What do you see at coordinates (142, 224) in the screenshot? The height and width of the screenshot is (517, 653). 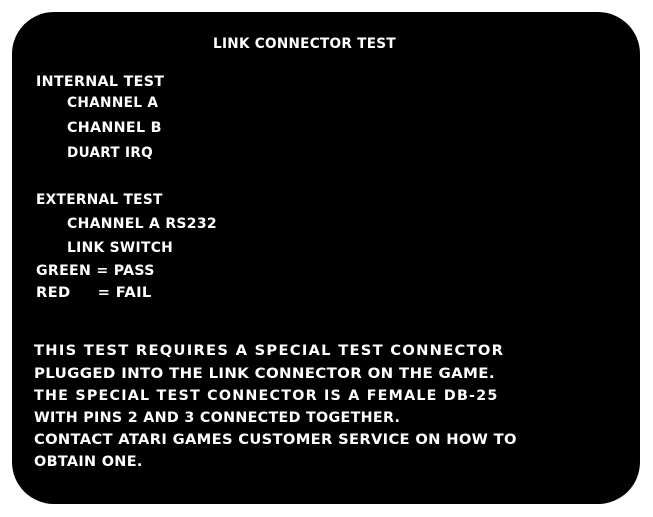 I see `external-test-item-channel-a-rs232: CHANNEL A RS232` at bounding box center [142, 224].